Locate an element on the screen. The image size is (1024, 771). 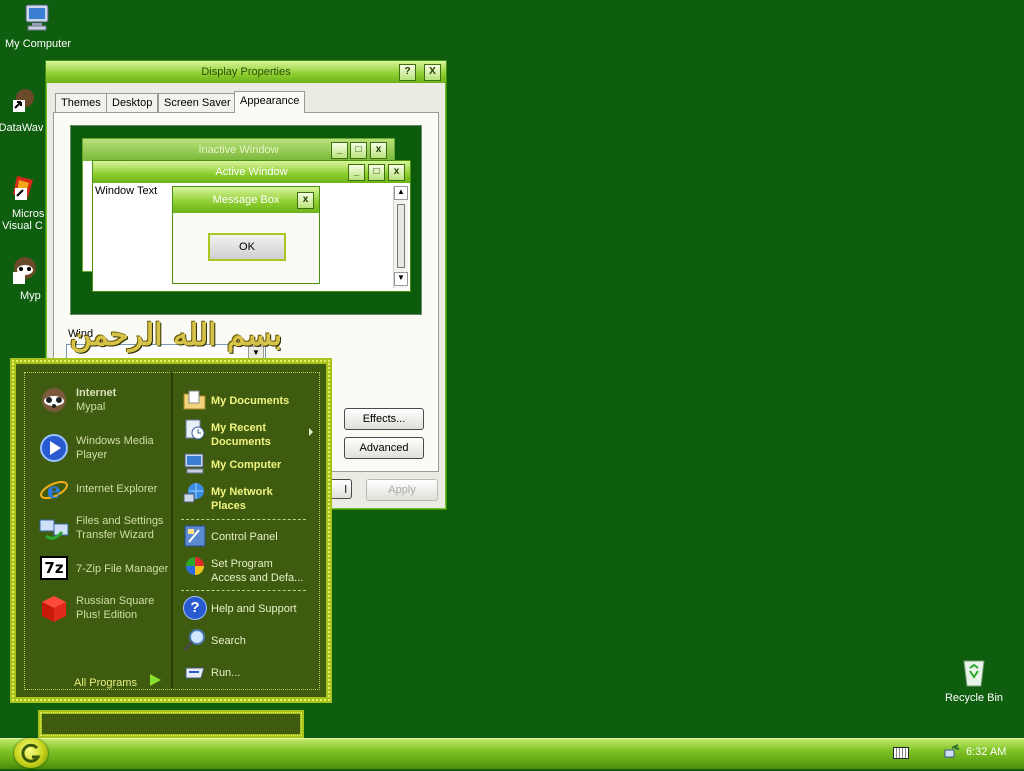
window-titlebar: Display Properties ? X is located at coordinates (246, 72).